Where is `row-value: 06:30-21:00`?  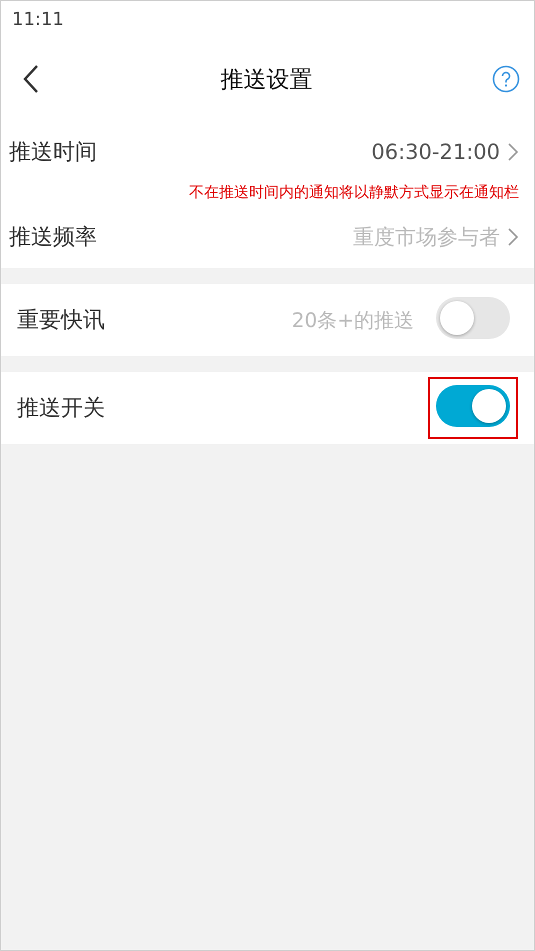 row-value: 06:30-21:00 is located at coordinates (435, 152).